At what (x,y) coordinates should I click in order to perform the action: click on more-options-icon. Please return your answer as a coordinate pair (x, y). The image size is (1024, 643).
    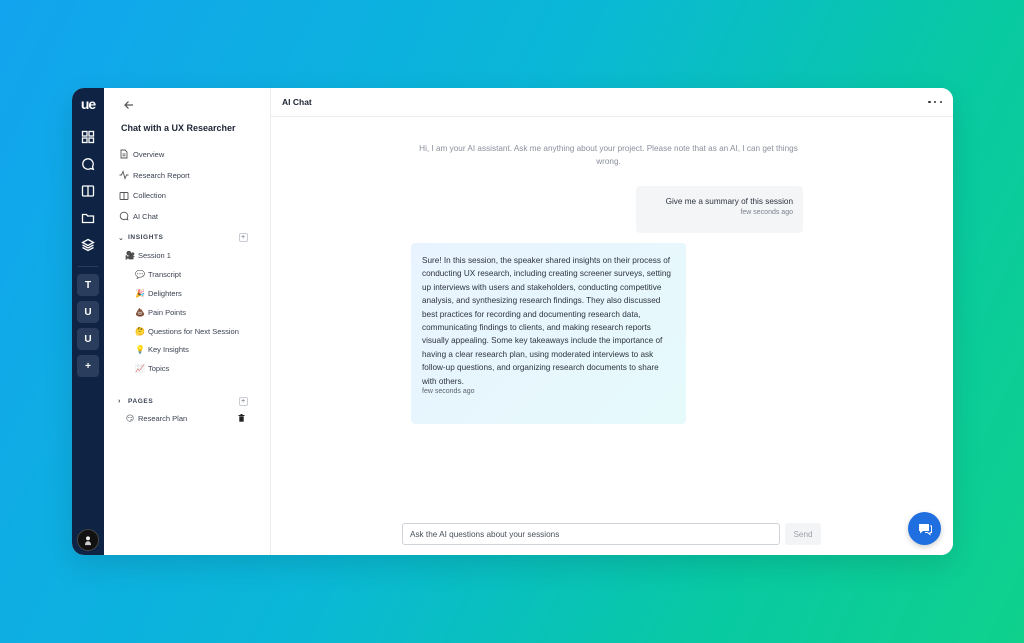
    Looking at the image, I should click on (935, 102).